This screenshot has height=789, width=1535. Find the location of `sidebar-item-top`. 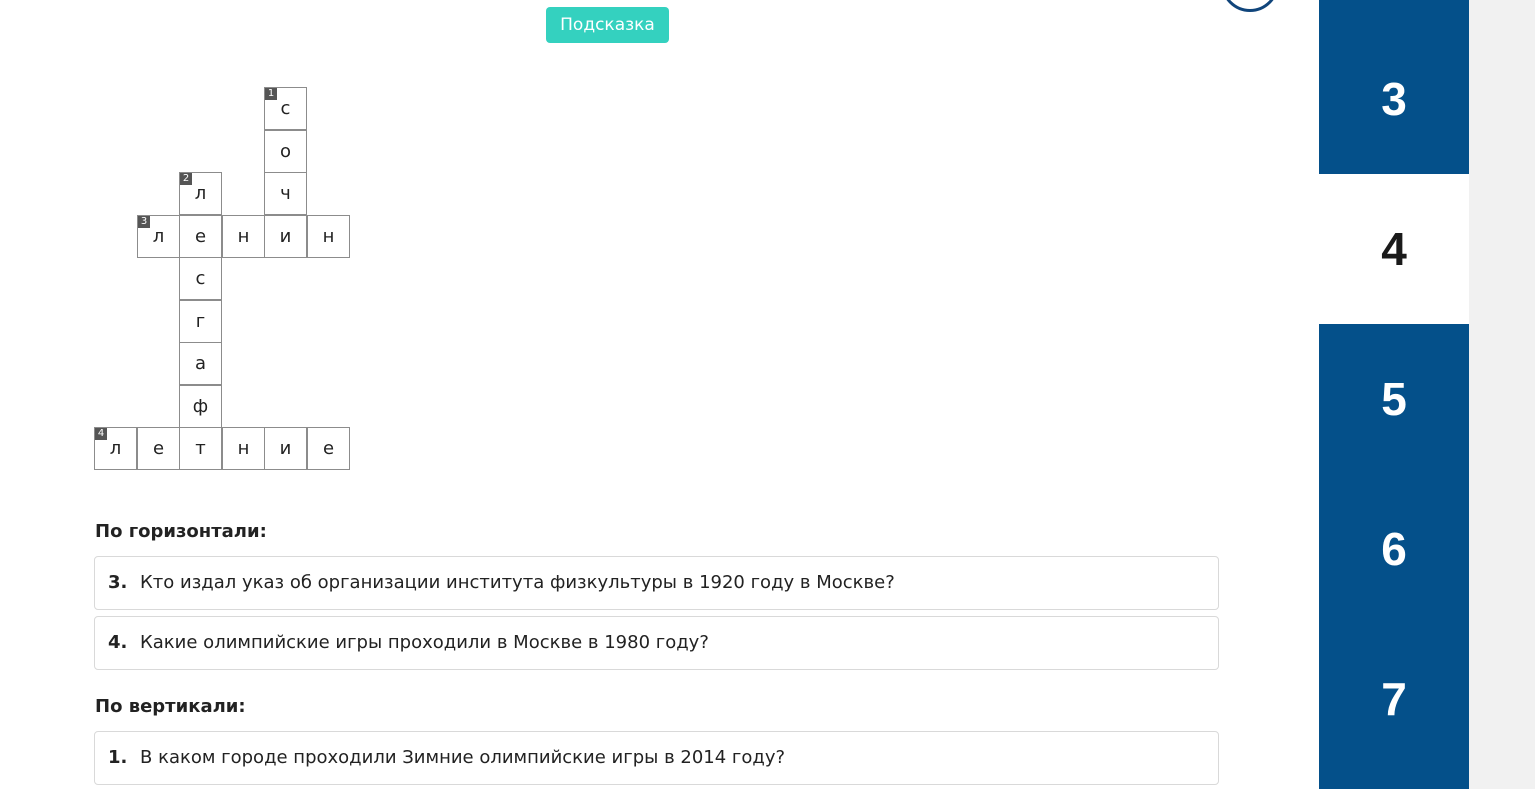

sidebar-item-top is located at coordinates (1394, 12).